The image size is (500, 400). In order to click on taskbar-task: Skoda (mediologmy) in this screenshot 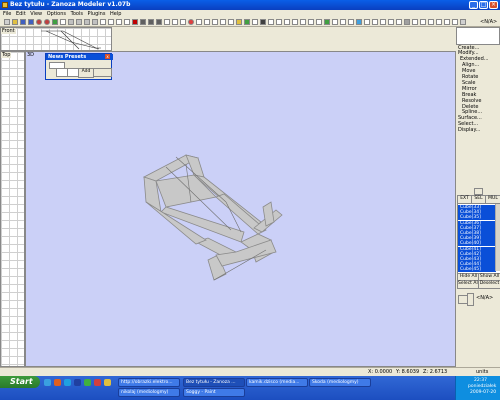, I will do `click(340, 382)`.